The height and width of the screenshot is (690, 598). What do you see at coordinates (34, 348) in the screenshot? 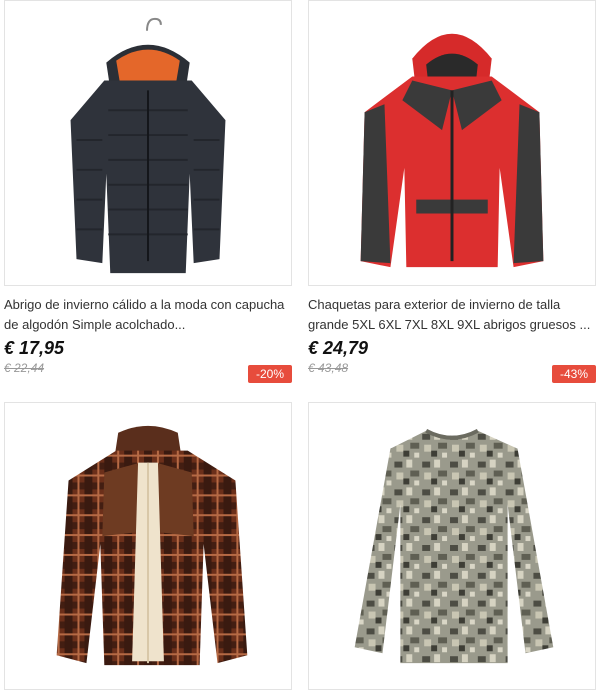
I see `product-price: € 17,95` at bounding box center [34, 348].